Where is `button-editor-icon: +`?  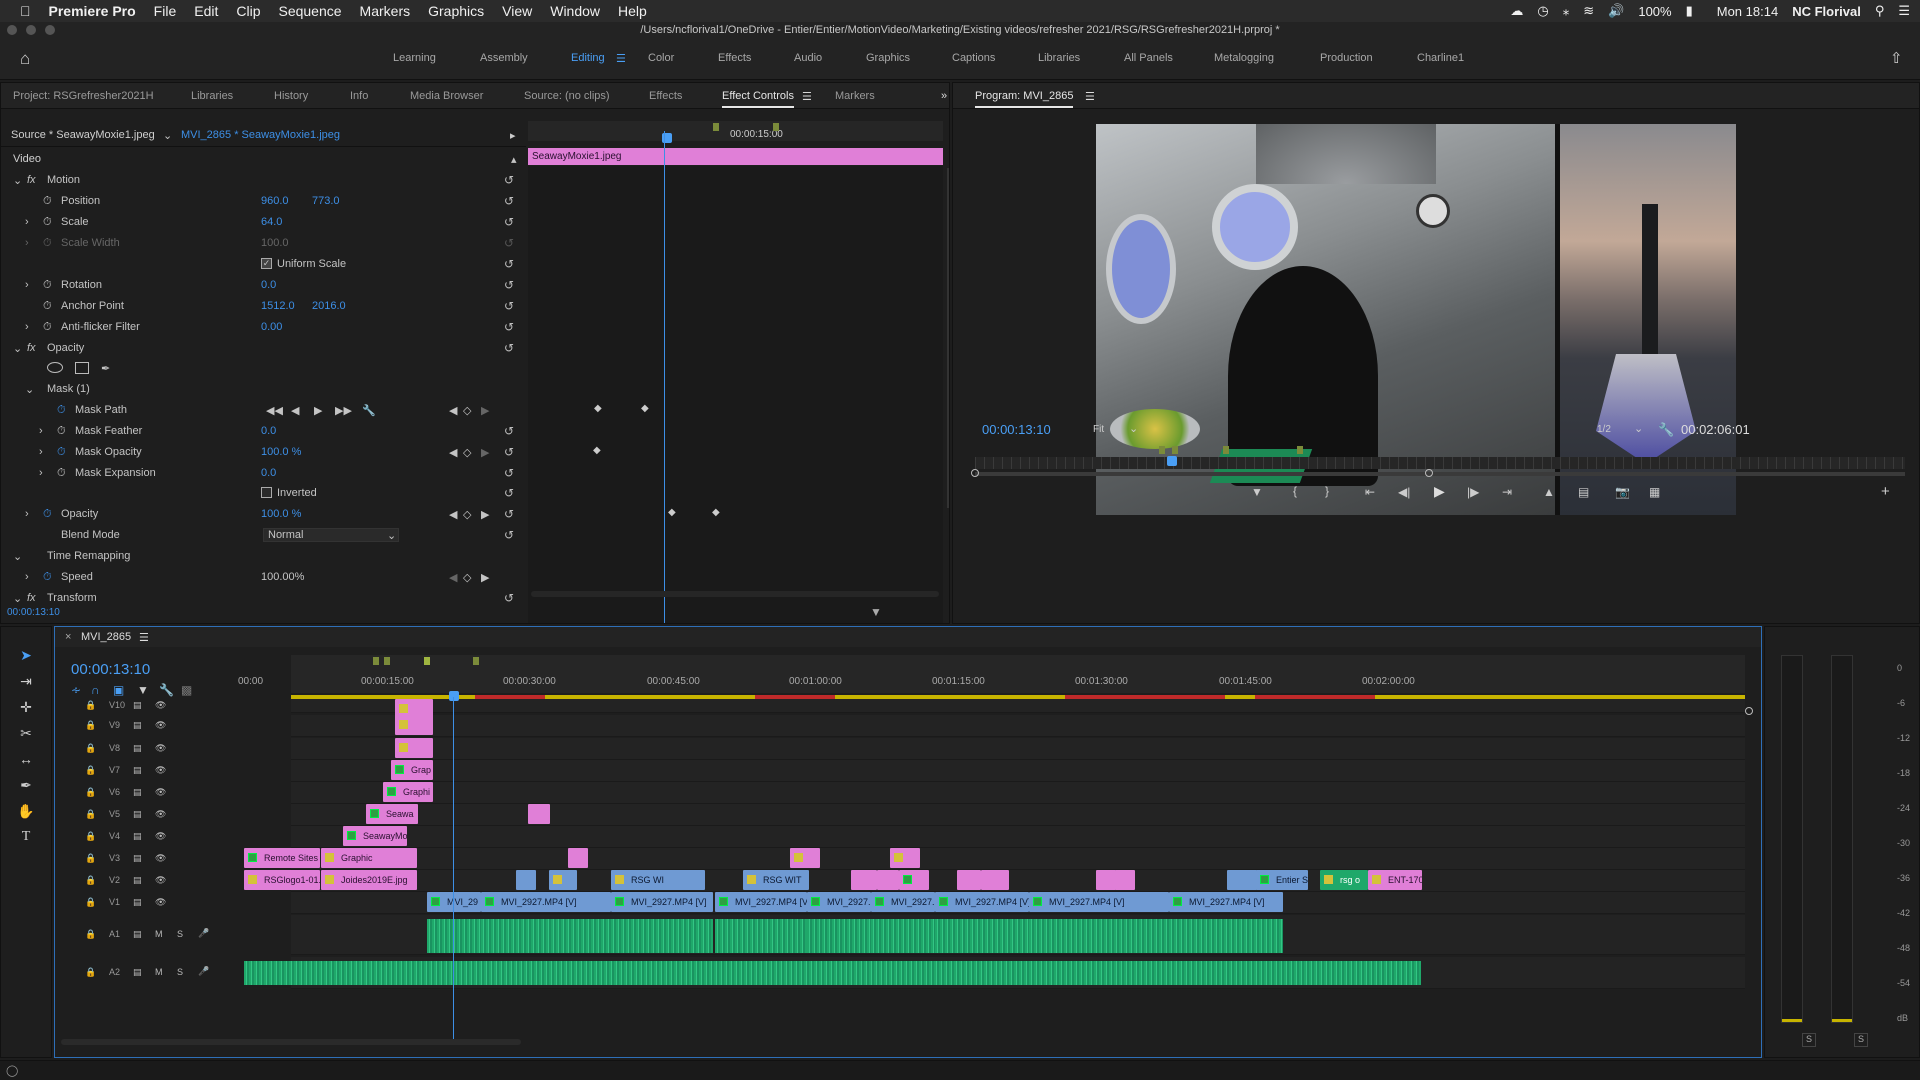
button-editor-icon: + is located at coordinates (1885, 491).